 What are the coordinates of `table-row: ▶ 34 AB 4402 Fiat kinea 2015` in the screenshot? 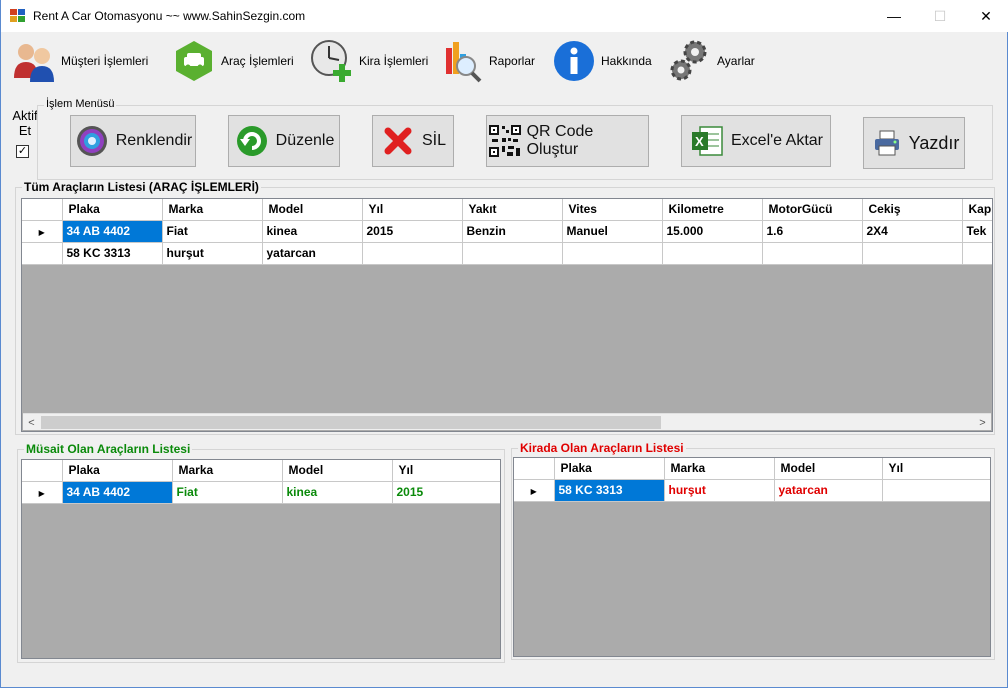 It's located at (261, 492).